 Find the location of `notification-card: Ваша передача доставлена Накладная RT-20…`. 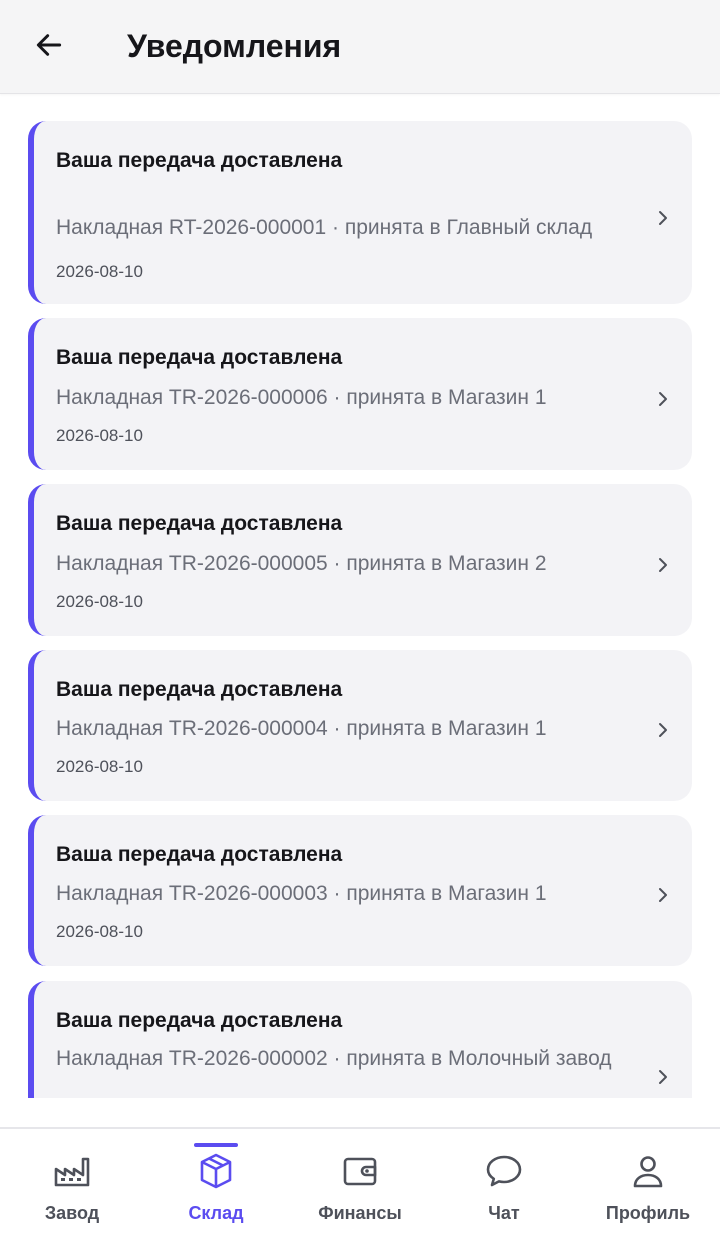

notification-card: Ваша передача доставлена Накладная RT-20… is located at coordinates (360, 212).